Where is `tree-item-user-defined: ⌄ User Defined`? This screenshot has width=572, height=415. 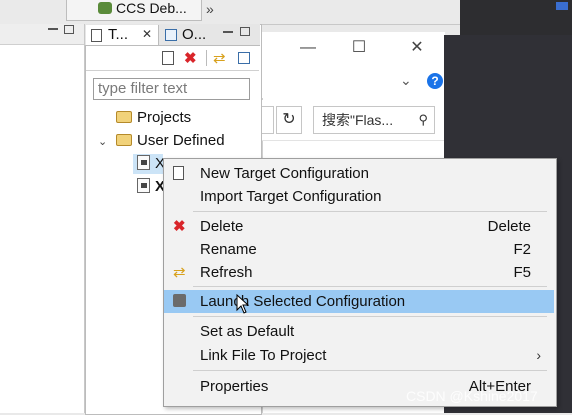 tree-item-user-defined: ⌄ User Defined is located at coordinates (161, 141).